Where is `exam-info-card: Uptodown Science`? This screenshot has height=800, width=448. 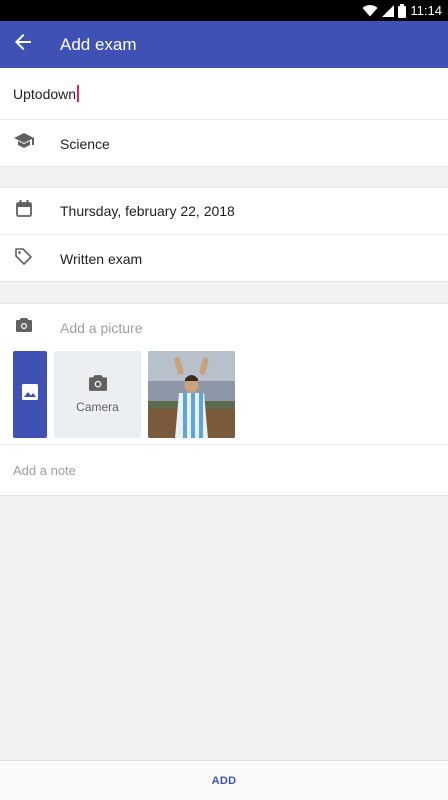 exam-info-card: Uptodown Science is located at coordinates (224, 117).